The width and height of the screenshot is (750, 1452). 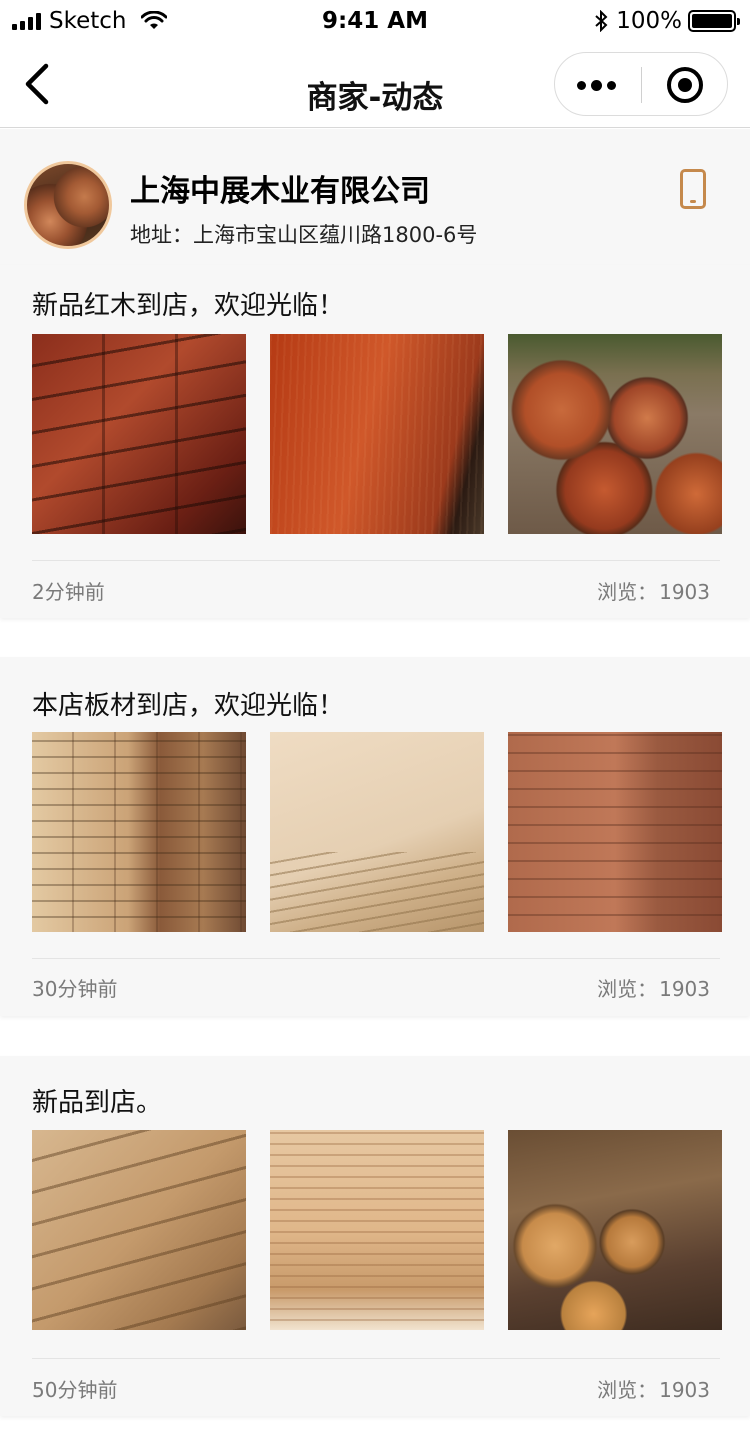 What do you see at coordinates (375, 84) in the screenshot?
I see `nav-bar: 商家-动态` at bounding box center [375, 84].